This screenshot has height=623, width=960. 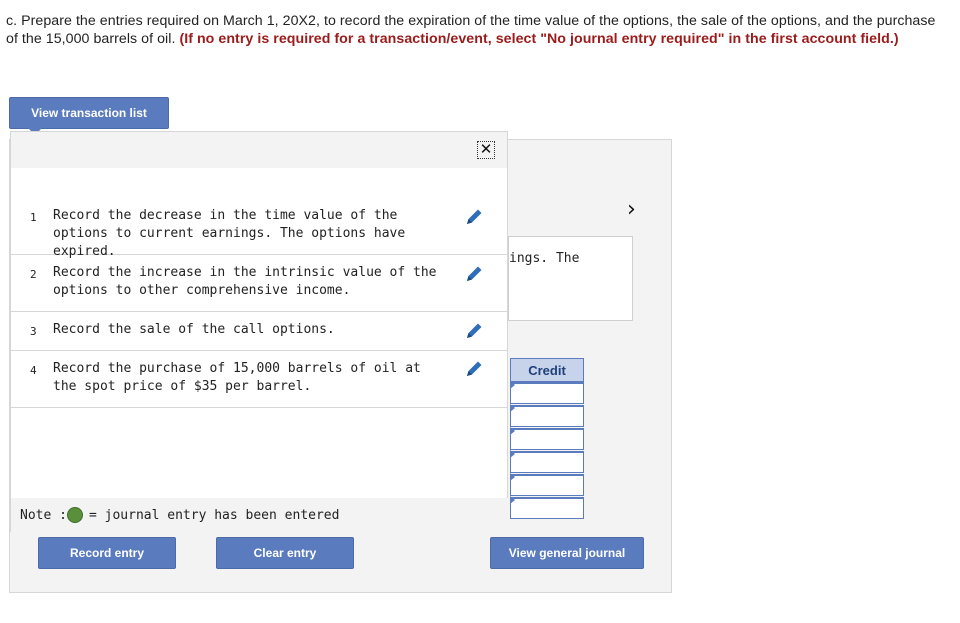 I want to click on transaction-number: 3, so click(x=33, y=331).